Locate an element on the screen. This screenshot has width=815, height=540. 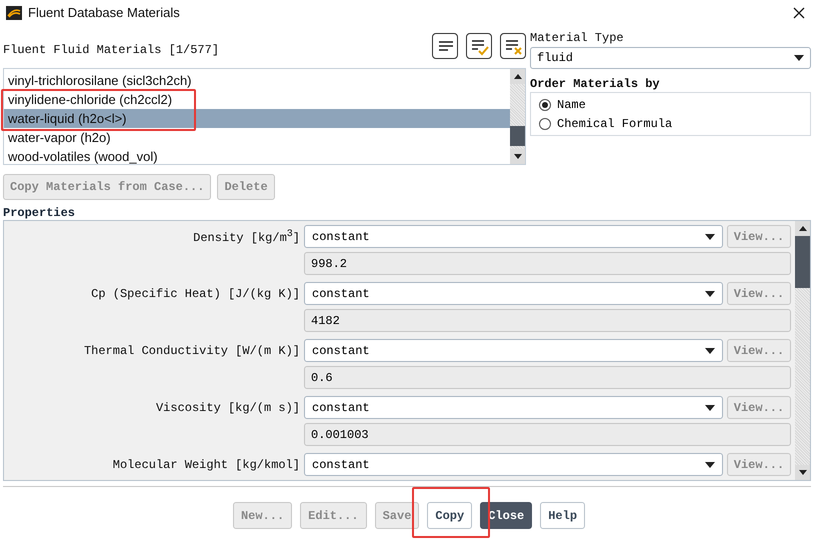
window-title: Fluent Database Materials is located at coordinates (104, 12).